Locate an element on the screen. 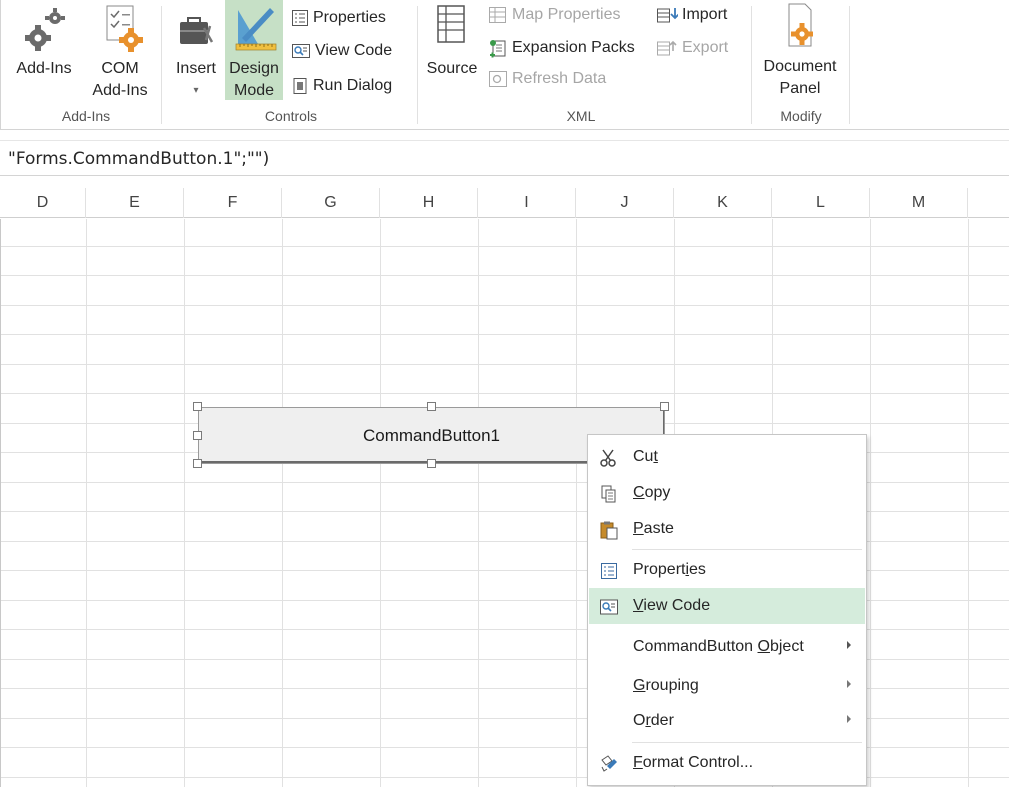 The image size is (1009, 787). addins-button: Add-Ins is located at coordinates (44, 40).